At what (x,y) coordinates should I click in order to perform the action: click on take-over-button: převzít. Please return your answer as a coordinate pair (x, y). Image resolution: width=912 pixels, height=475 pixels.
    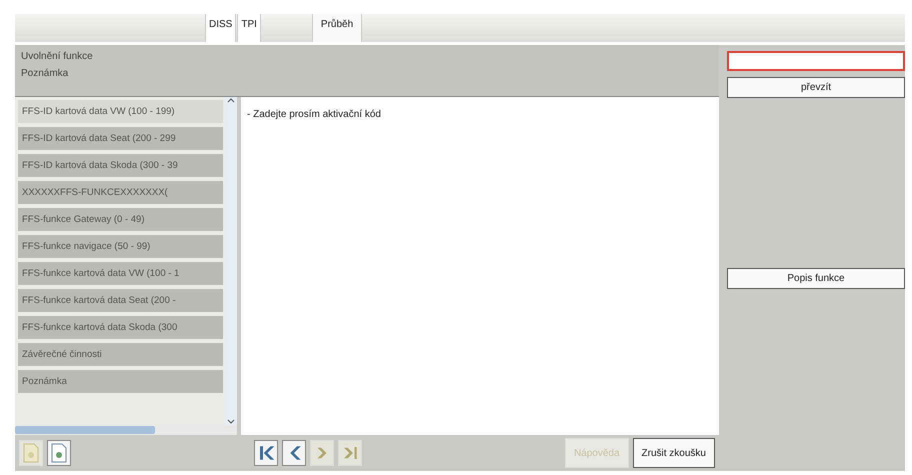
    Looking at the image, I should click on (816, 87).